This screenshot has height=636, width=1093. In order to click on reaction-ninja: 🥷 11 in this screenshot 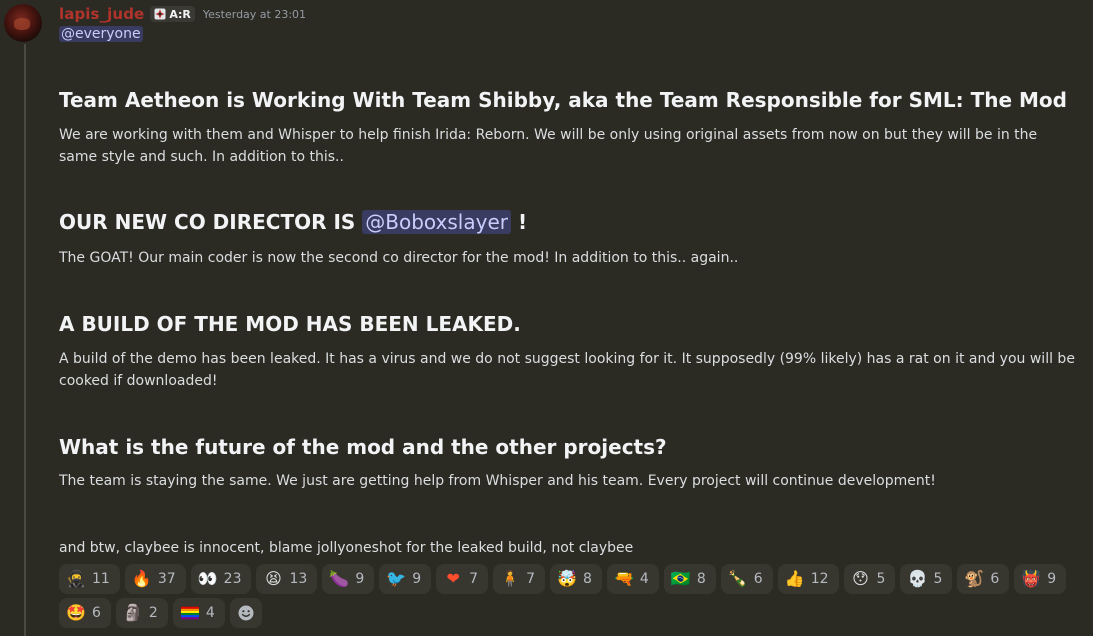, I will do `click(89, 579)`.